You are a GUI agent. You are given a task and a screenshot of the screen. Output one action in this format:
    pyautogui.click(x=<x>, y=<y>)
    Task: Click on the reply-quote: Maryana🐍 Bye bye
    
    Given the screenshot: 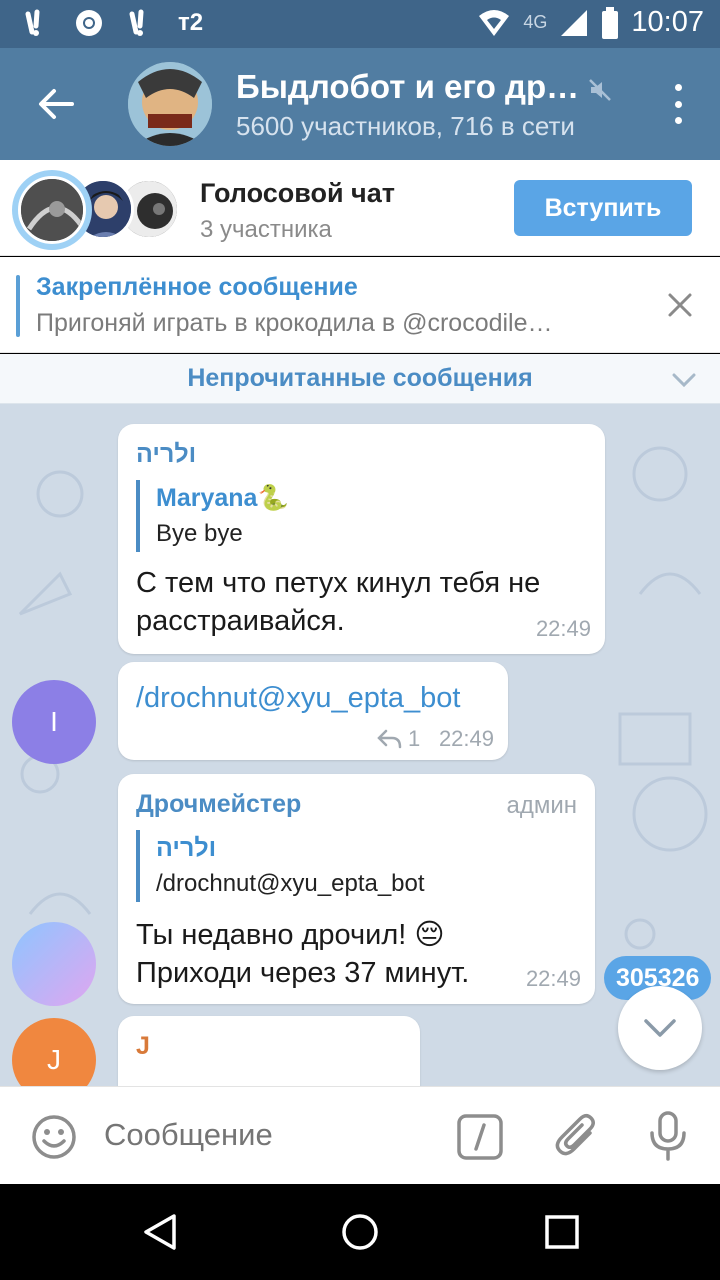 What is the action you would take?
    pyautogui.click(x=212, y=516)
    